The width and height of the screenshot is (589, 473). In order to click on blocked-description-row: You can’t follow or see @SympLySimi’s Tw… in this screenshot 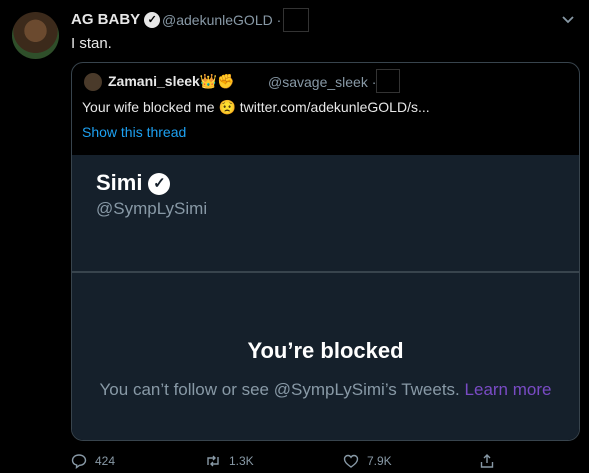, I will do `click(325, 390)`.